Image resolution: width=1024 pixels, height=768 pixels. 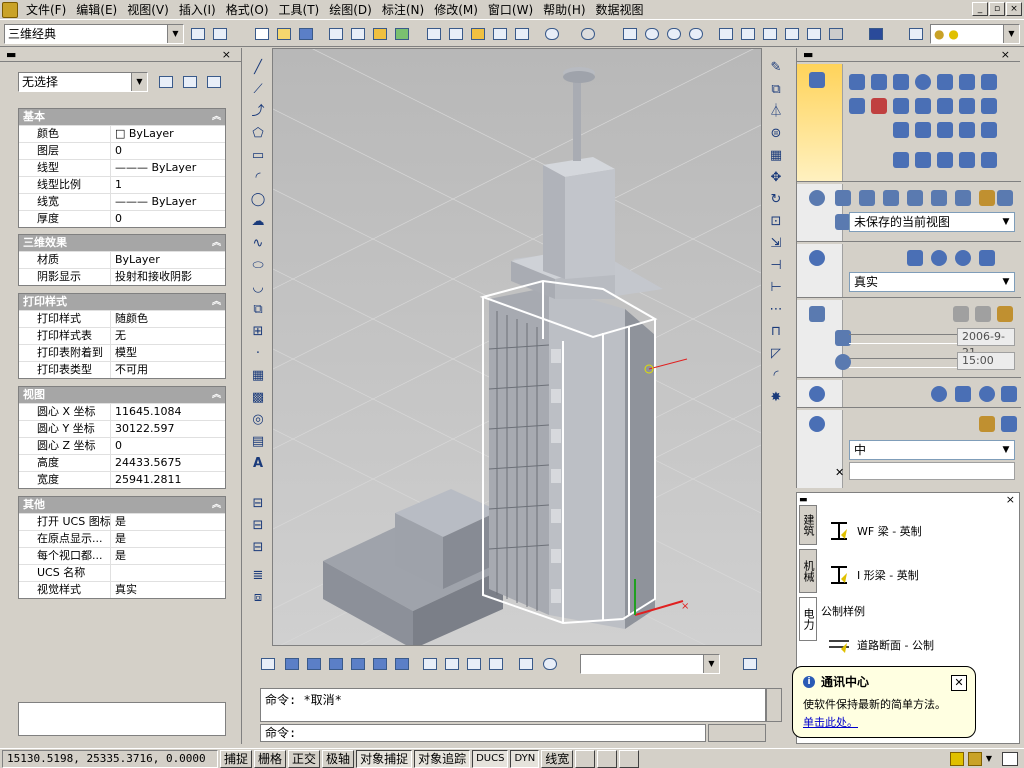 I want to click on paste-icon, so click(x=478, y=34).